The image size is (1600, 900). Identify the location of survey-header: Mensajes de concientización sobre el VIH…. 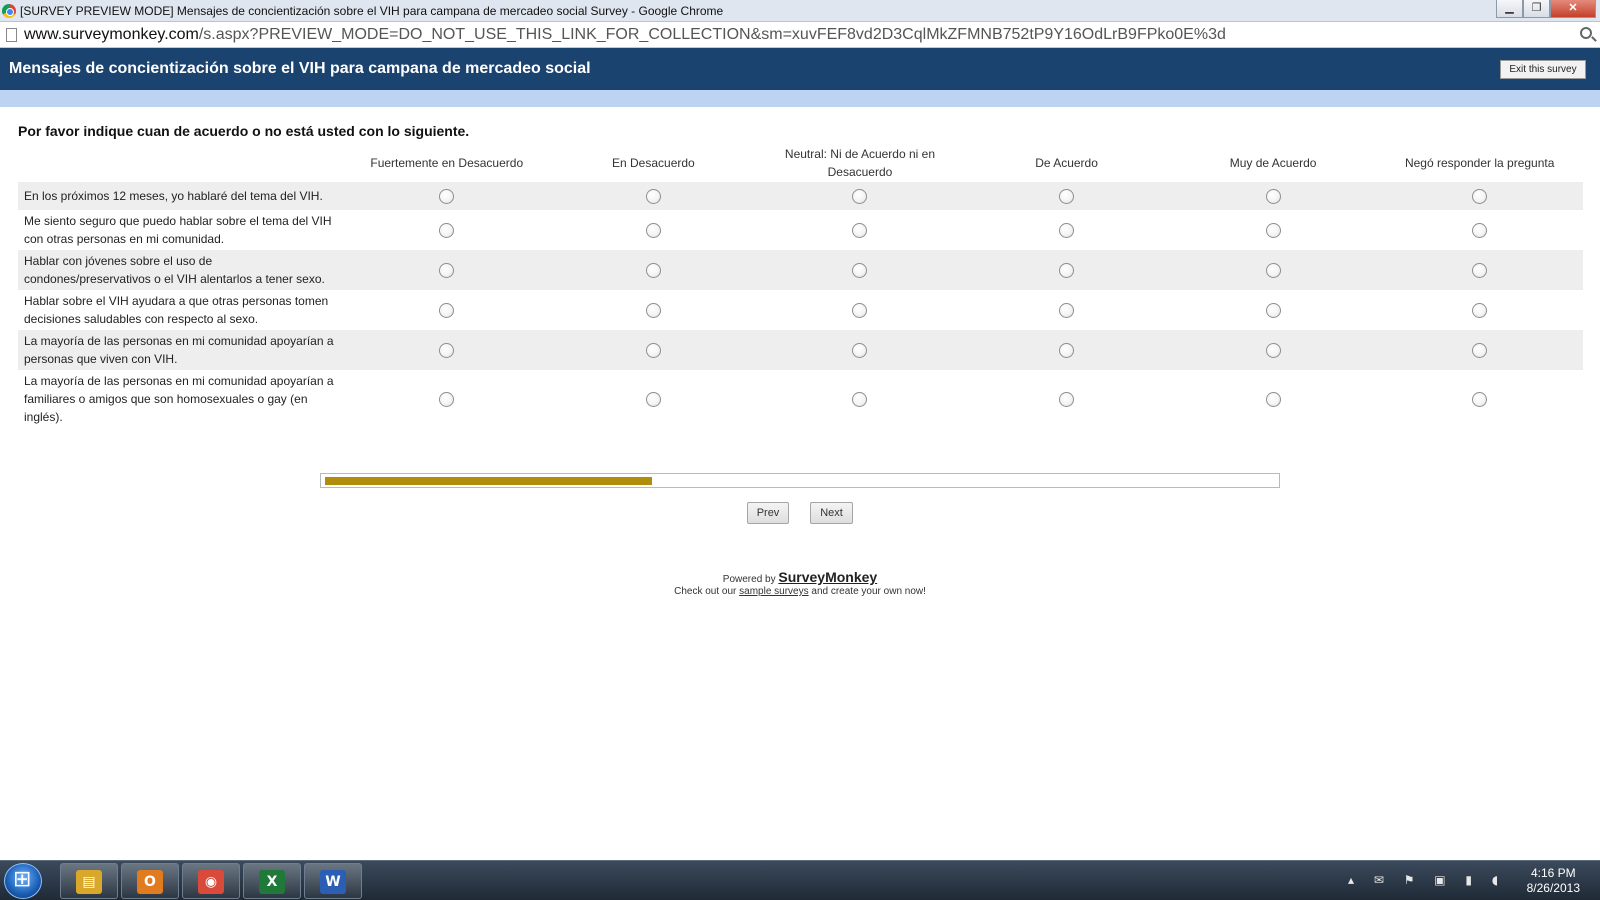
(800, 69).